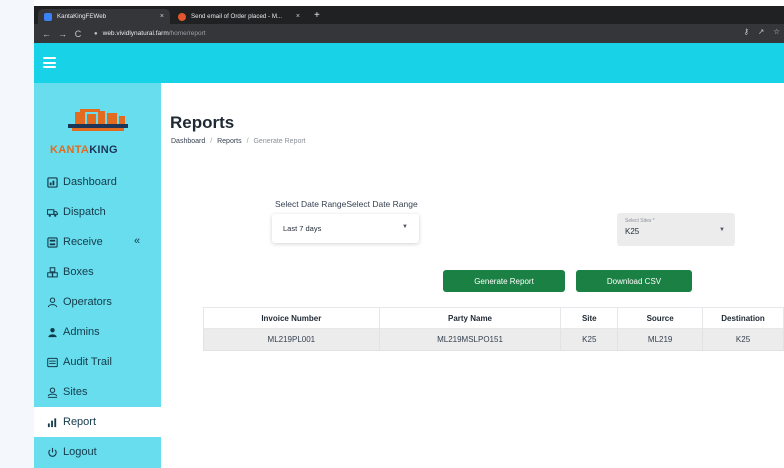 This screenshot has height=468, width=784. I want to click on sidebar-item-label: Operators, so click(87, 302).